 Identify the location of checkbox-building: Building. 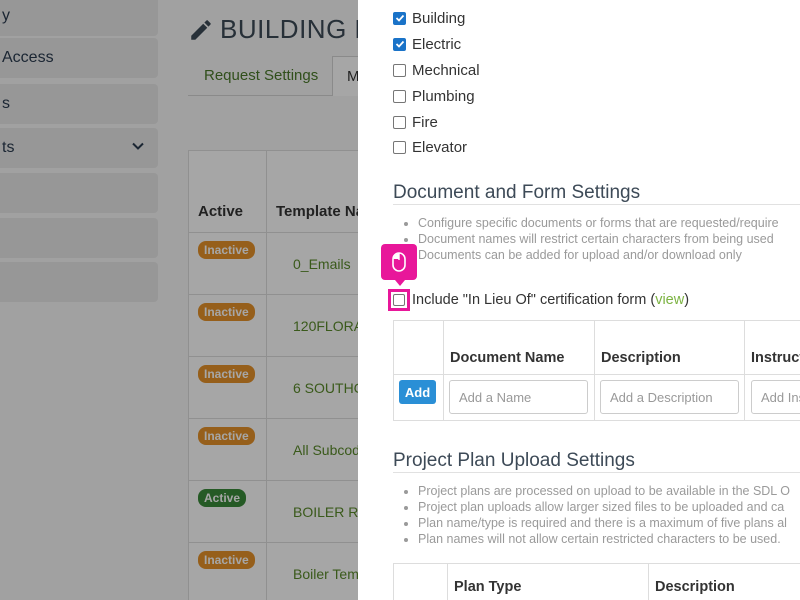
(429, 18).